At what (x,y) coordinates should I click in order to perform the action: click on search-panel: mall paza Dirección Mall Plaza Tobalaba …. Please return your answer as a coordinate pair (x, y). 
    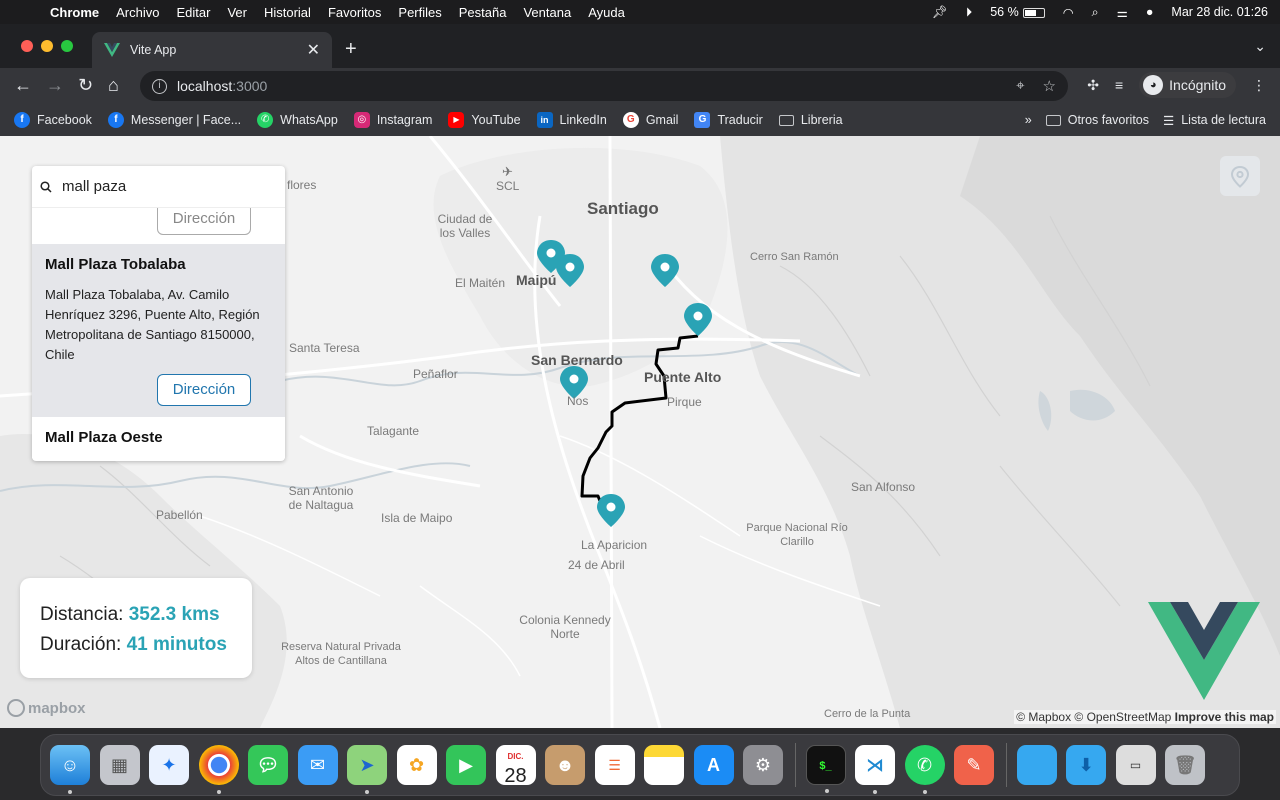
    Looking at the image, I should click on (158, 313).